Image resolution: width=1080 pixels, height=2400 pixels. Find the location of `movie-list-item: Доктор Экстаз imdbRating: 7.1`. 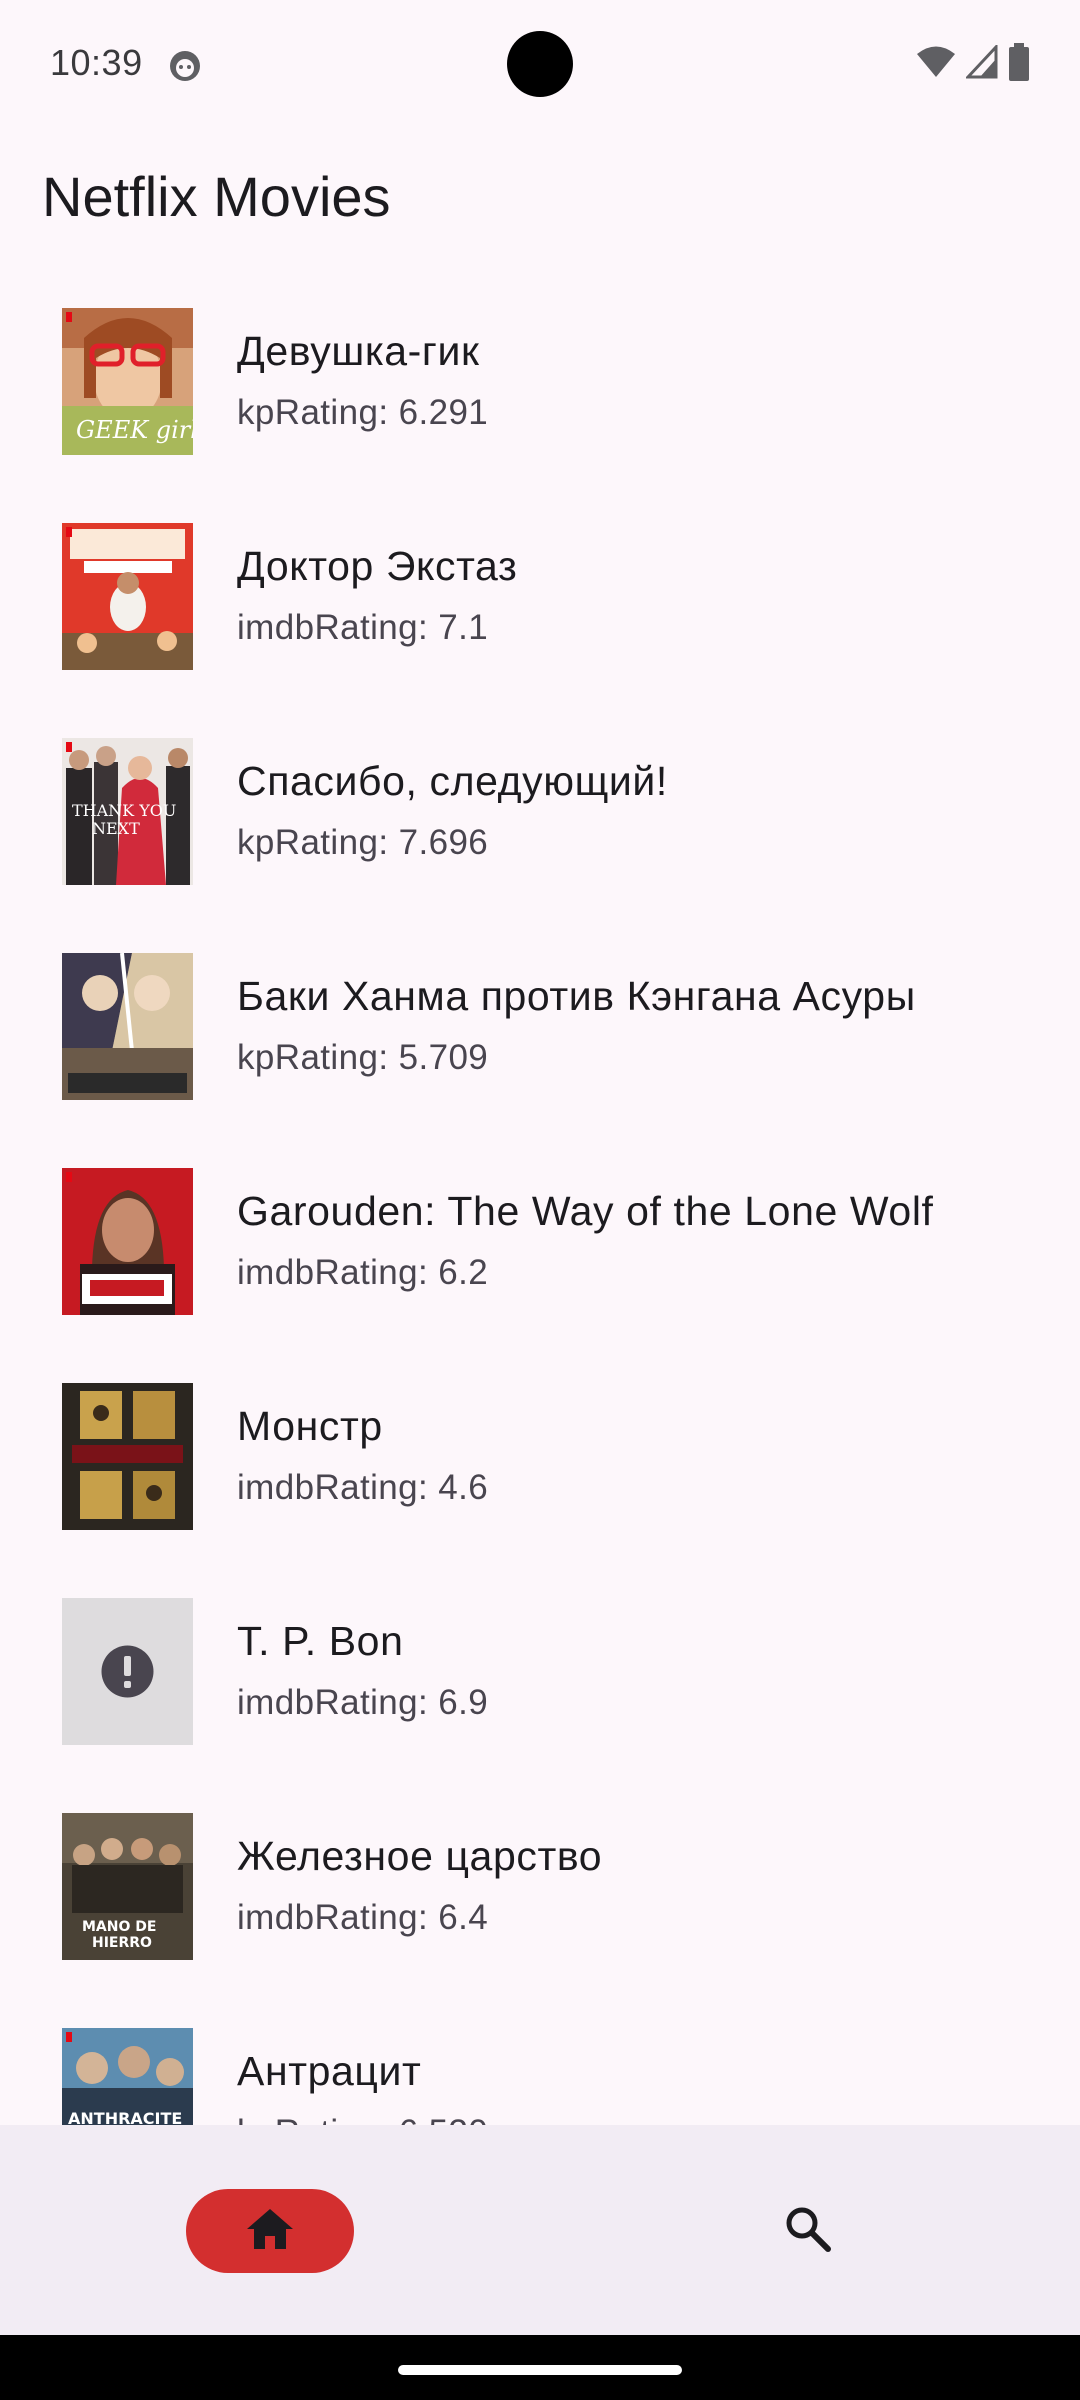

movie-list-item: Доктор Экстаз imdbRating: 7.1 is located at coordinates (540, 602).